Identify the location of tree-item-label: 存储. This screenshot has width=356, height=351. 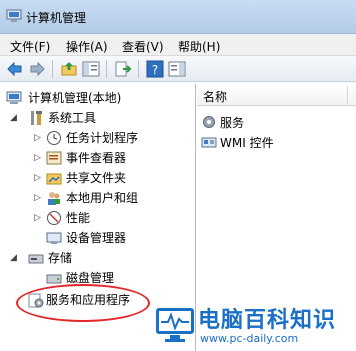
(60, 258).